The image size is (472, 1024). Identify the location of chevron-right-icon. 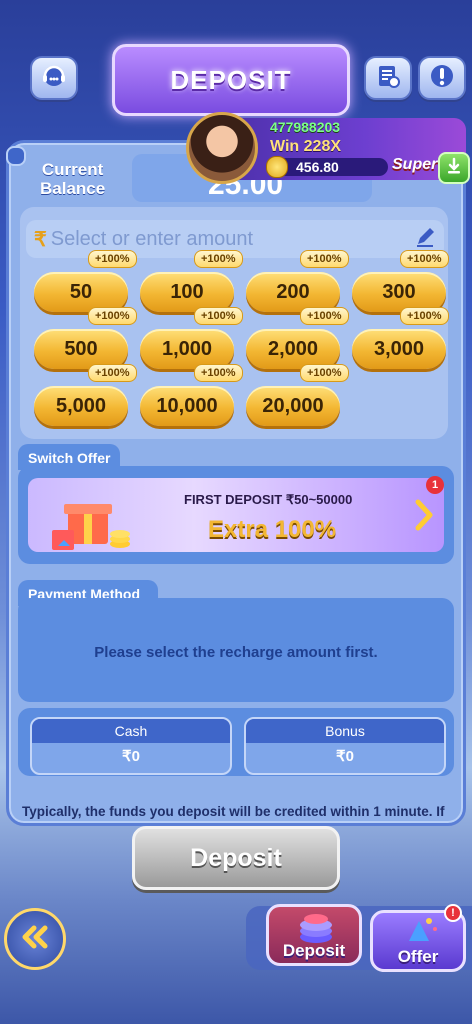
(424, 517).